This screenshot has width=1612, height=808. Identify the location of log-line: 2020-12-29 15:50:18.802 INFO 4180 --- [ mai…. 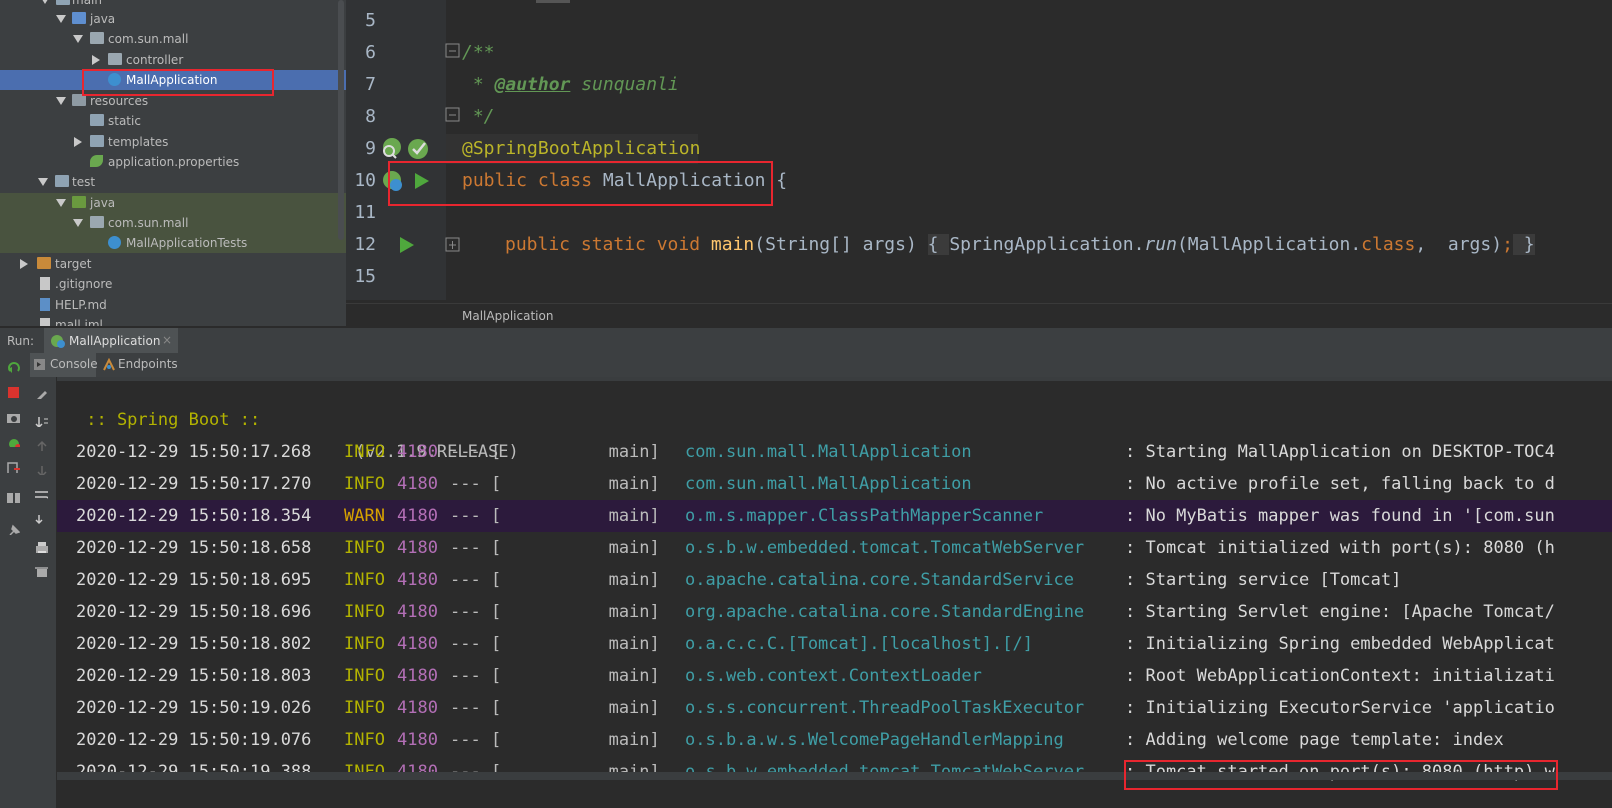
(834, 644).